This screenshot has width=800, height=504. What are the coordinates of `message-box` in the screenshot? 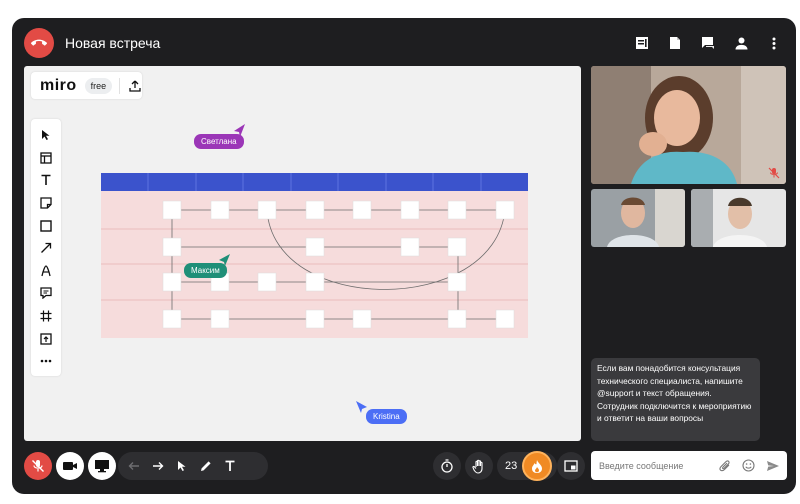 It's located at (689, 465).